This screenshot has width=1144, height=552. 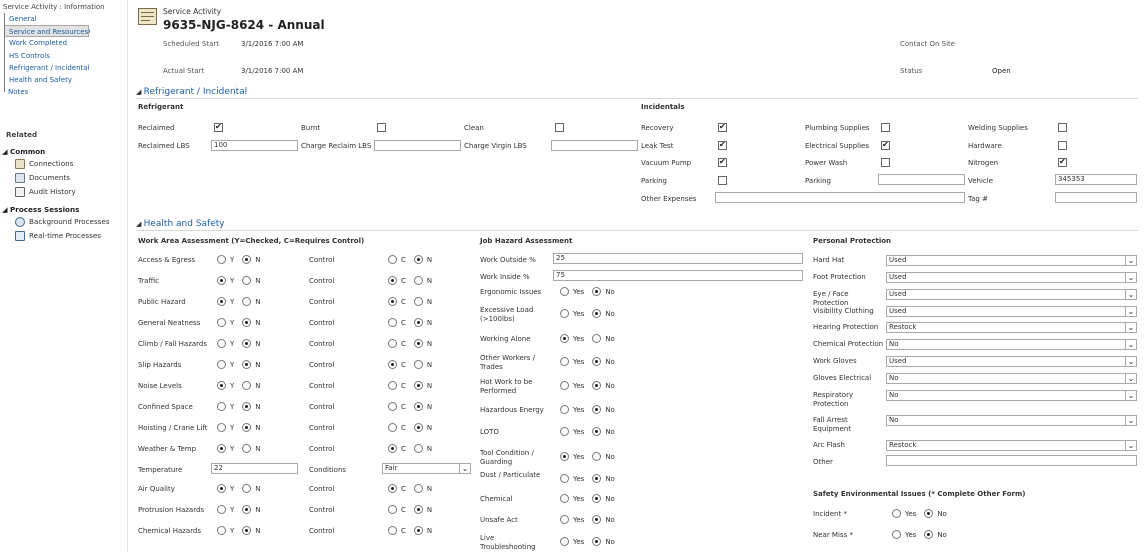 I want to click on refrigerant-section-header: ◢ Refrigerant / Incidental, so click(x=191, y=92).